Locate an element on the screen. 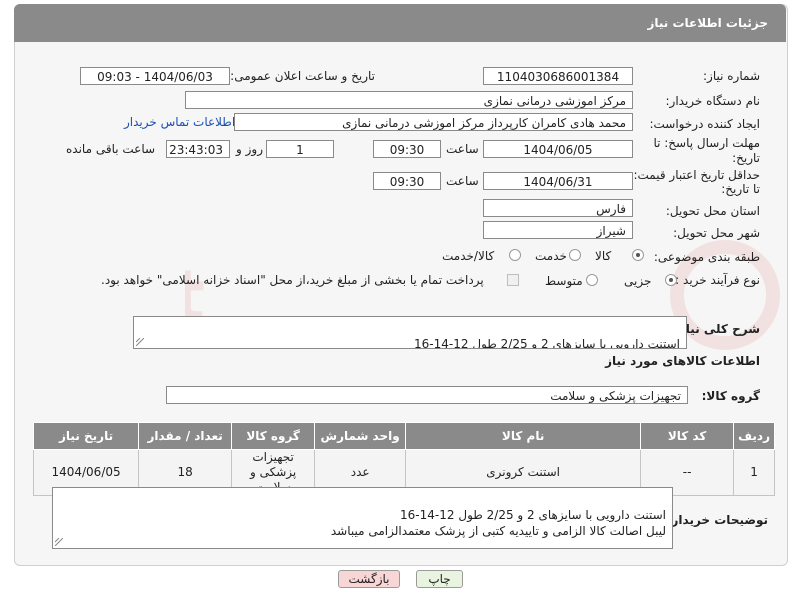 Image resolution: width=788 pixels, height=606 pixels. col-code: کد کالا is located at coordinates (687, 436).